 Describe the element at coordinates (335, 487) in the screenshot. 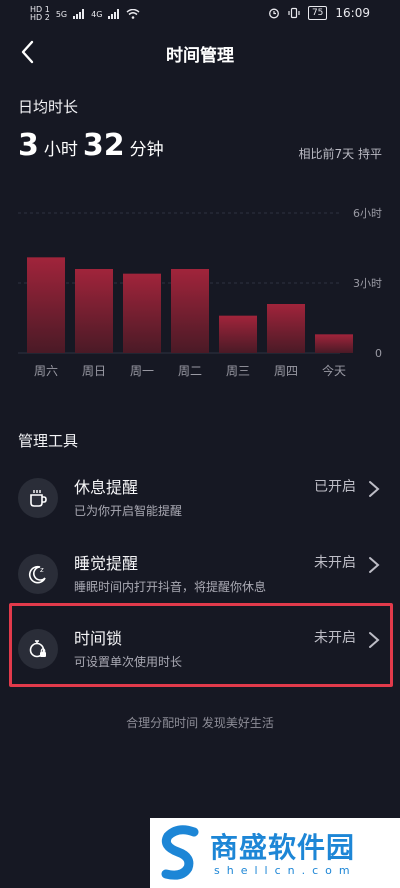

I see `rest-reminder-status: 已开启` at that location.